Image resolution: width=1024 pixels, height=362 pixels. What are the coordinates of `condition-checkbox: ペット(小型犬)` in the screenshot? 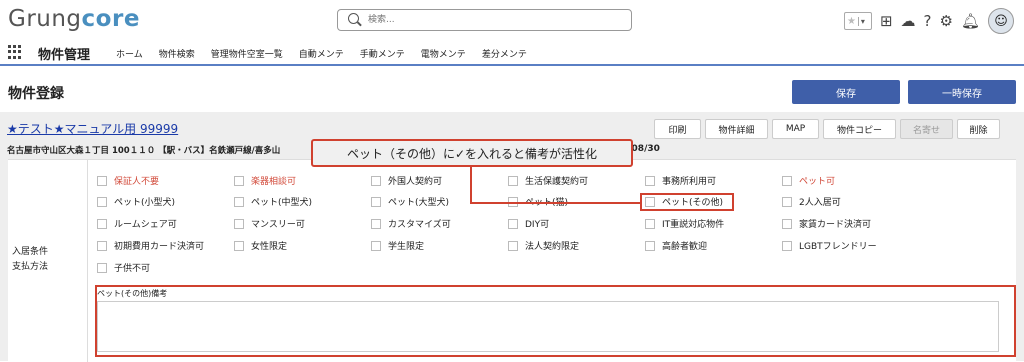 It's located at (136, 201).